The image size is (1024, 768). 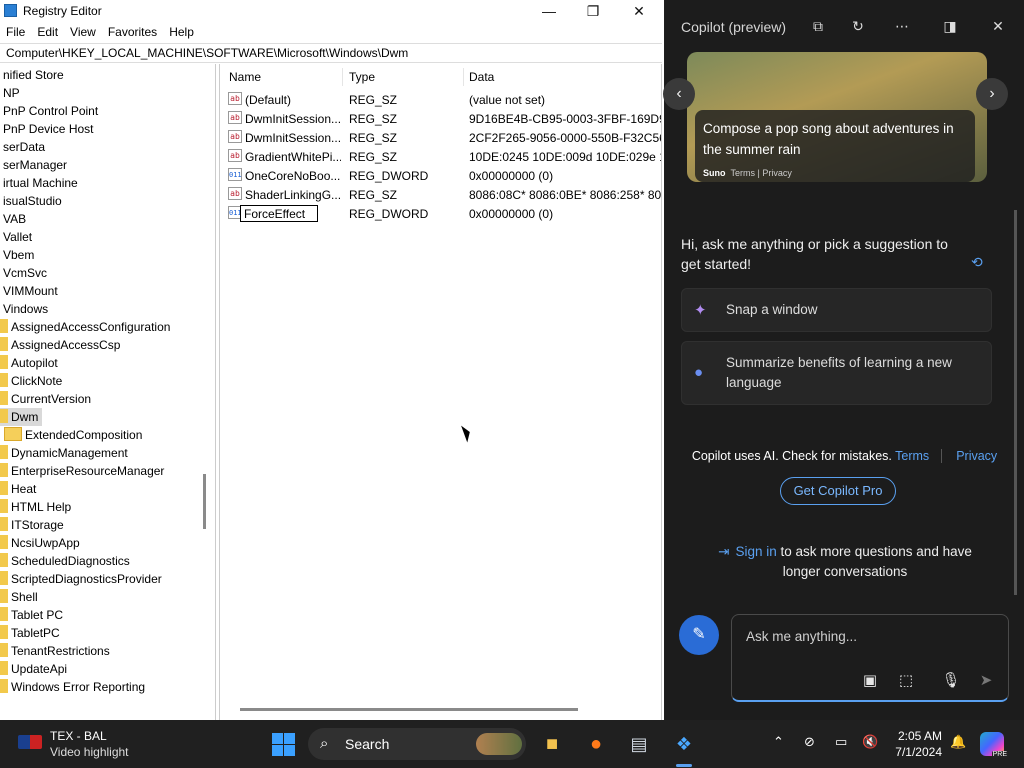 What do you see at coordinates (778, 742) in the screenshot?
I see `show-hidden-icons-icon: ⌃` at bounding box center [778, 742].